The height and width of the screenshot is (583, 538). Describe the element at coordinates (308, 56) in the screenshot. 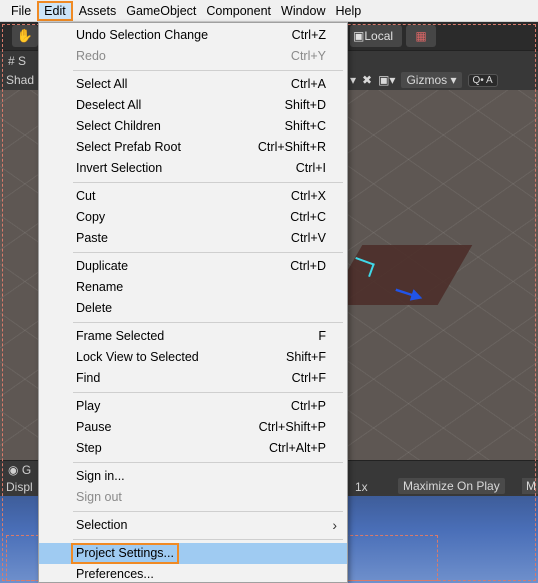

I see `menu-item-shortcut: Ctrl+Y` at that location.